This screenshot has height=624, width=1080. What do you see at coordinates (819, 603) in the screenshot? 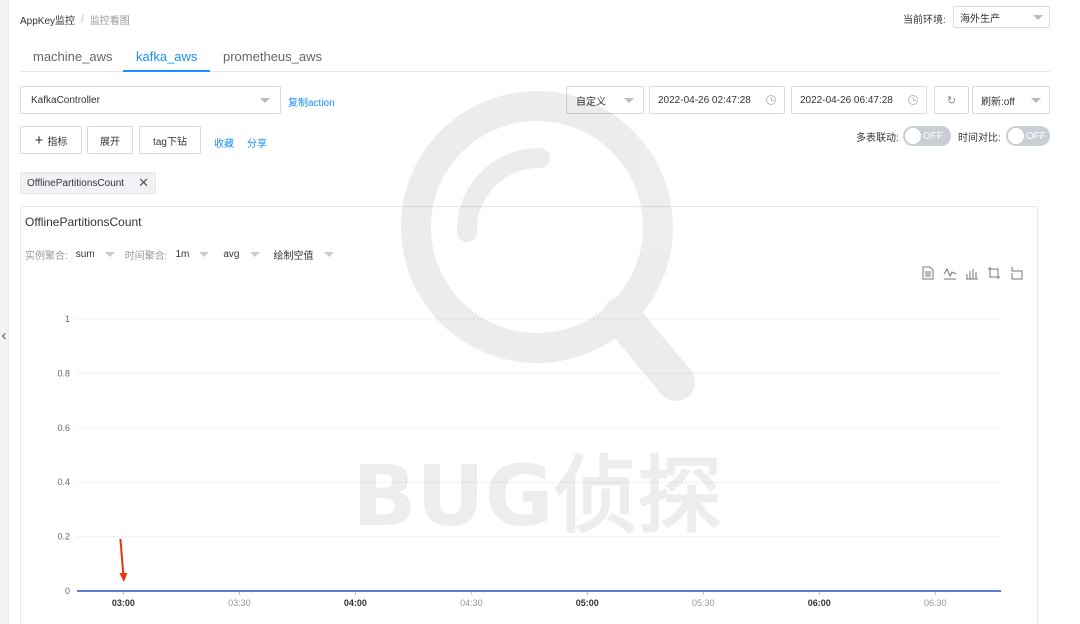
I see `x-tick-label: 06:00` at bounding box center [819, 603].